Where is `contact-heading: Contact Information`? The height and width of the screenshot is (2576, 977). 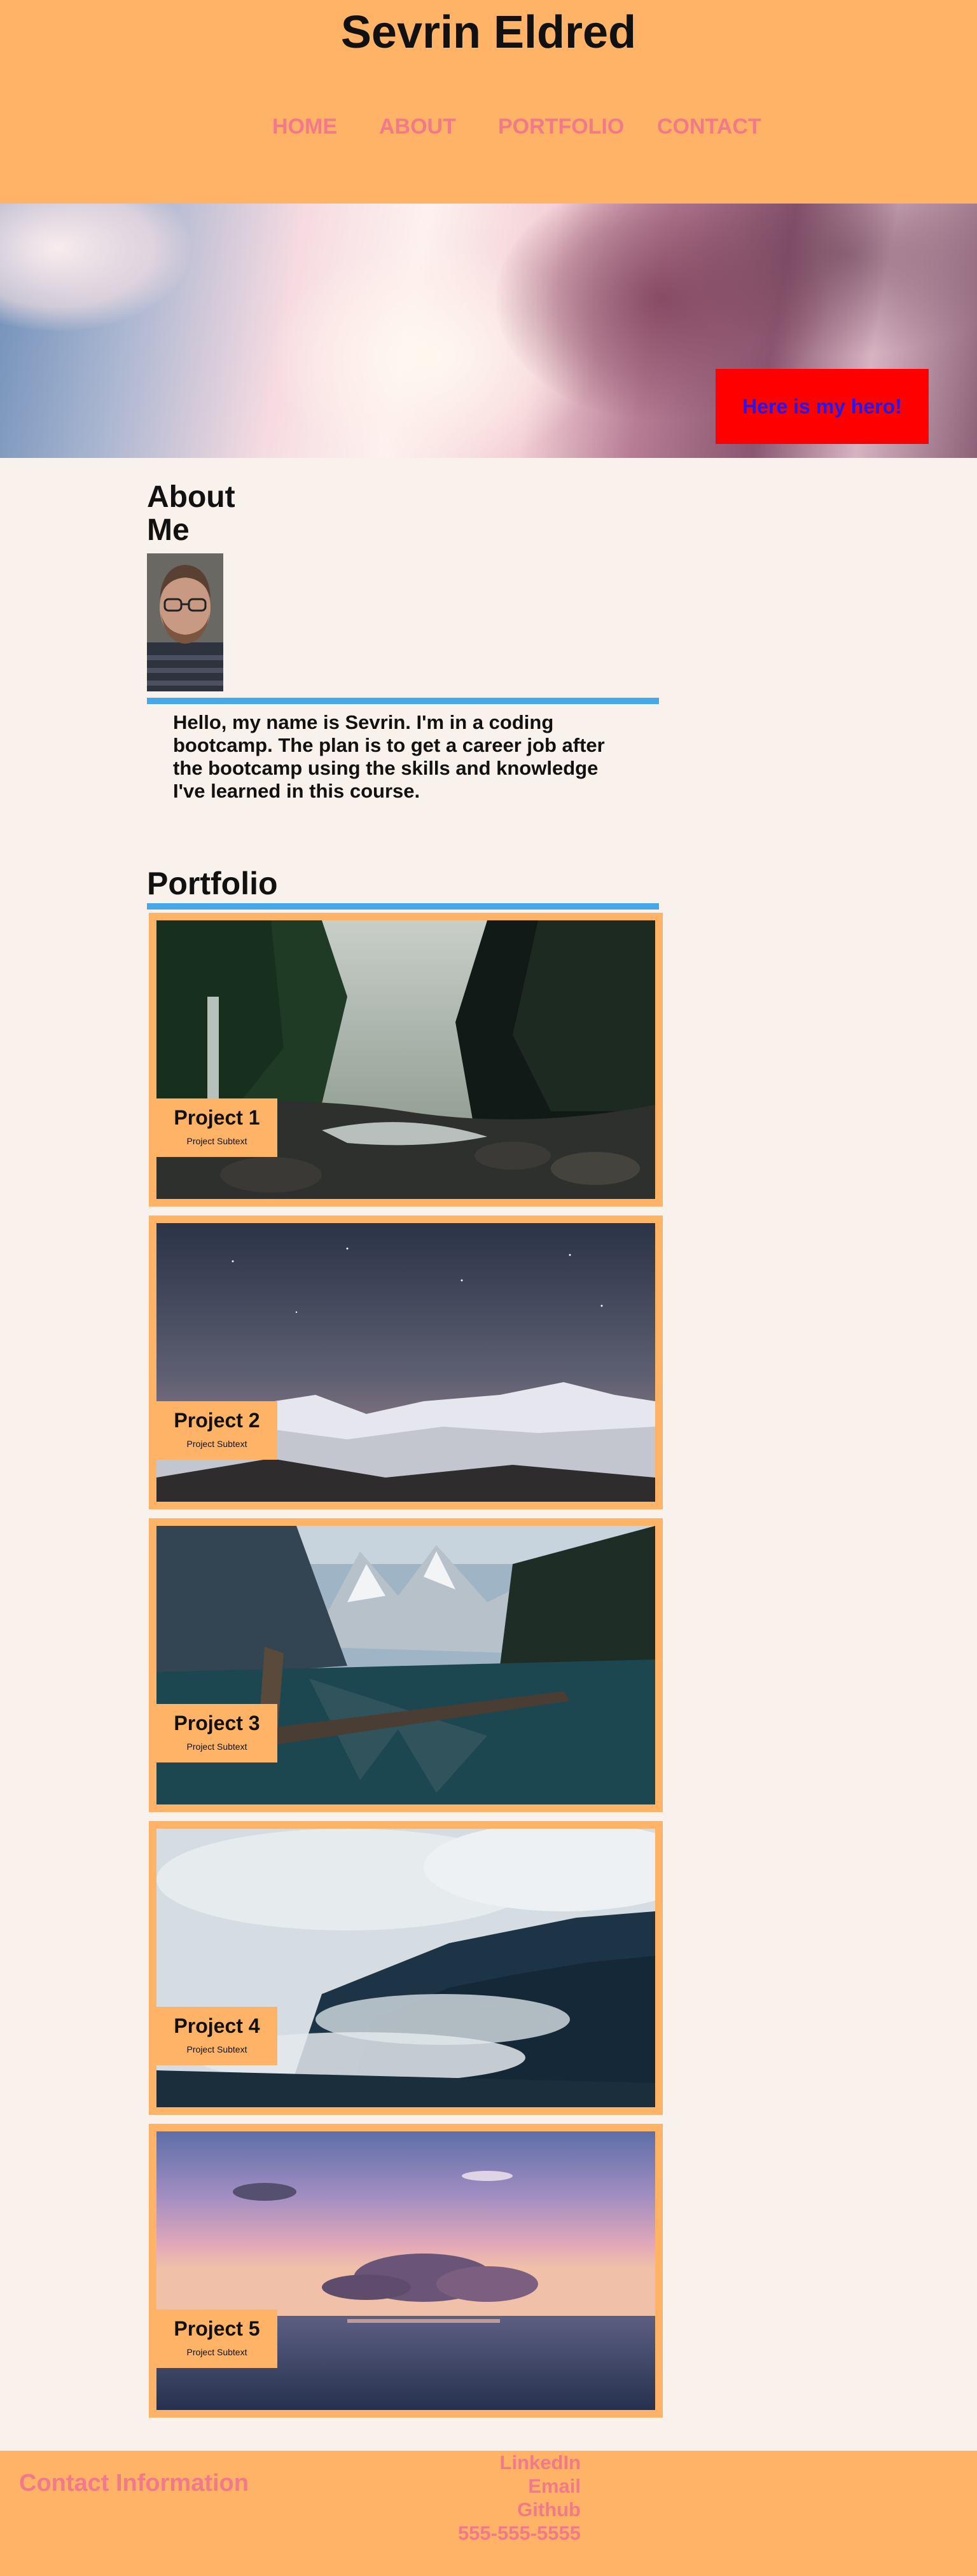
contact-heading: Contact Information is located at coordinates (134, 2483).